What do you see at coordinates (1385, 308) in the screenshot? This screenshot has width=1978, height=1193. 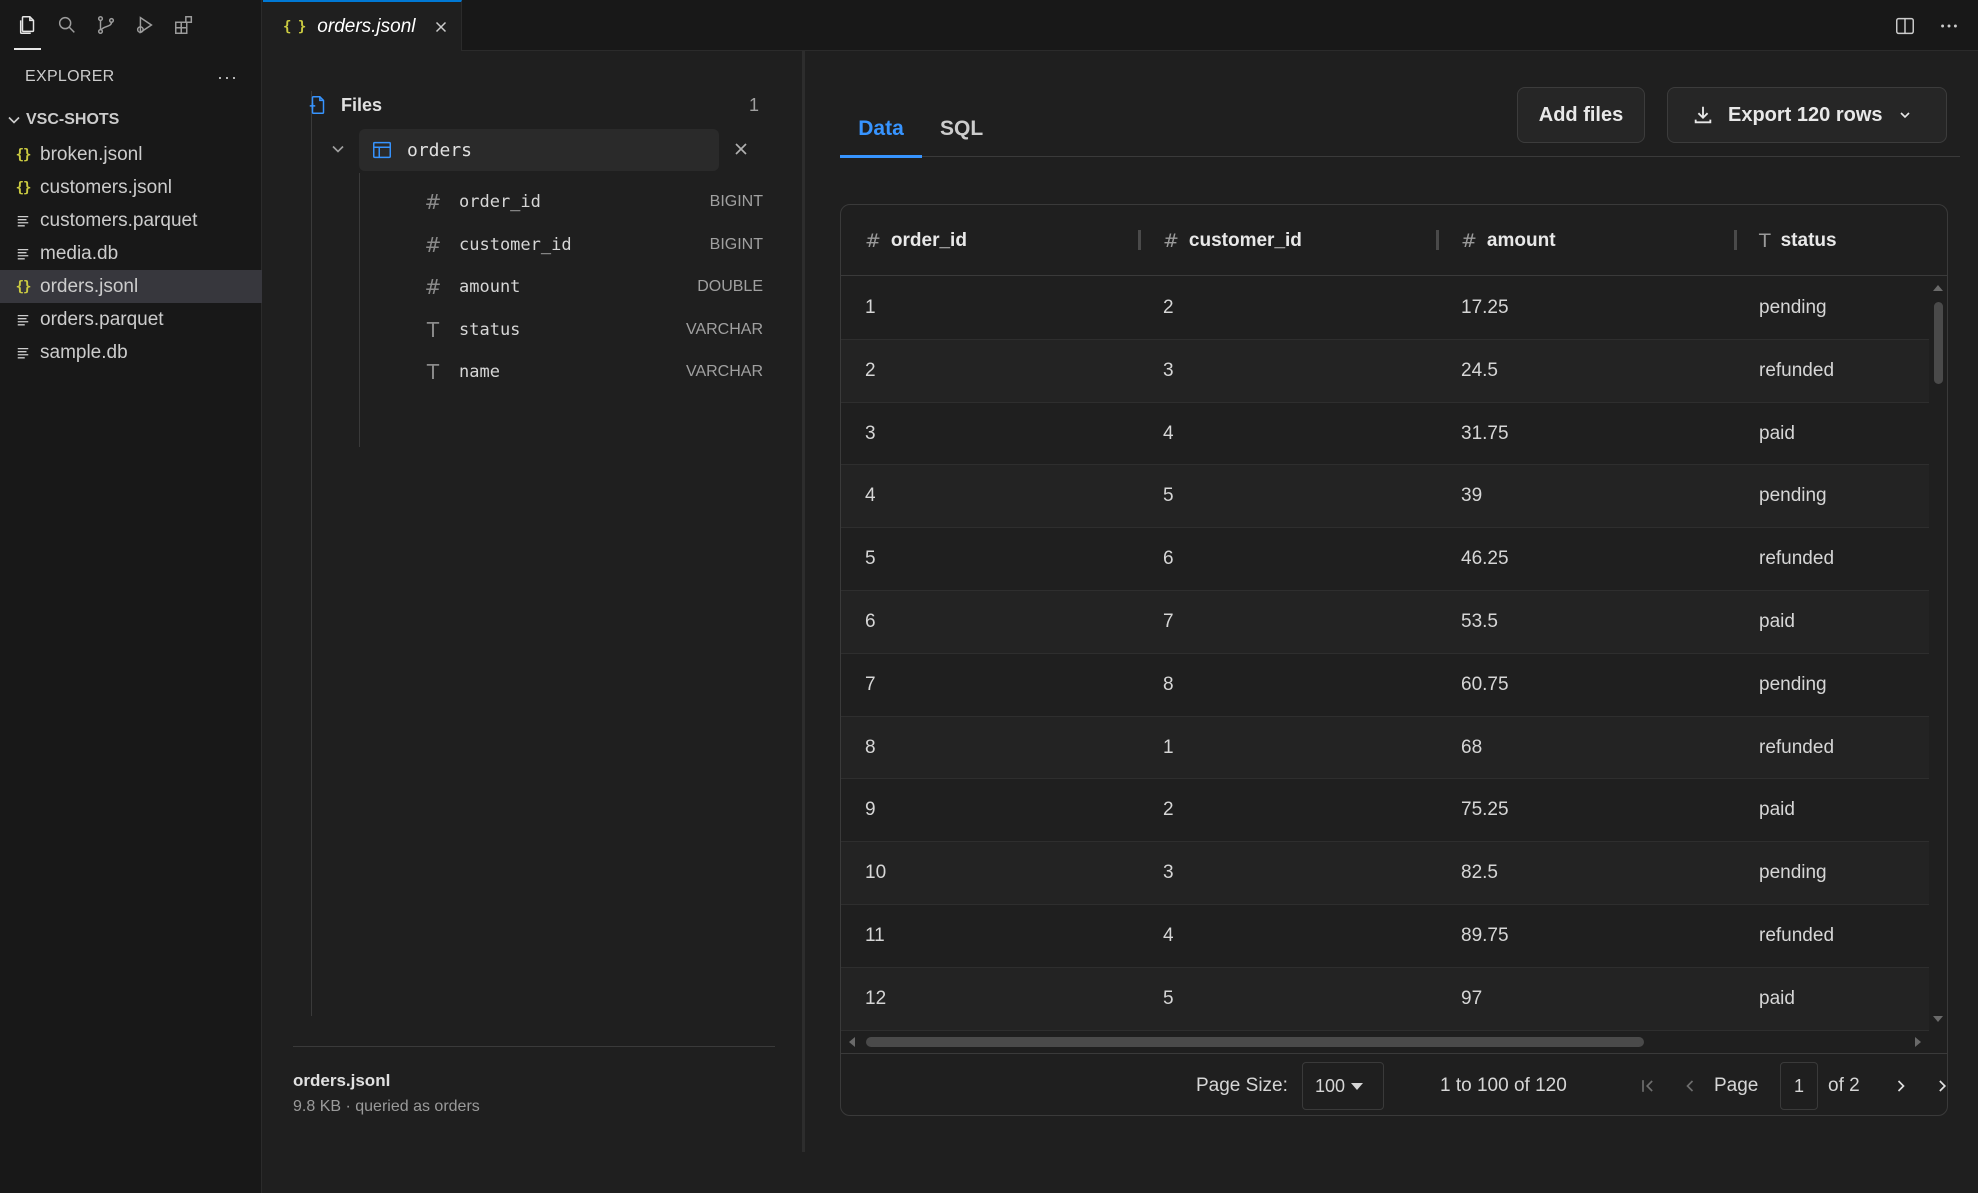 I see `table-row: 1 2 17.25 pending` at bounding box center [1385, 308].